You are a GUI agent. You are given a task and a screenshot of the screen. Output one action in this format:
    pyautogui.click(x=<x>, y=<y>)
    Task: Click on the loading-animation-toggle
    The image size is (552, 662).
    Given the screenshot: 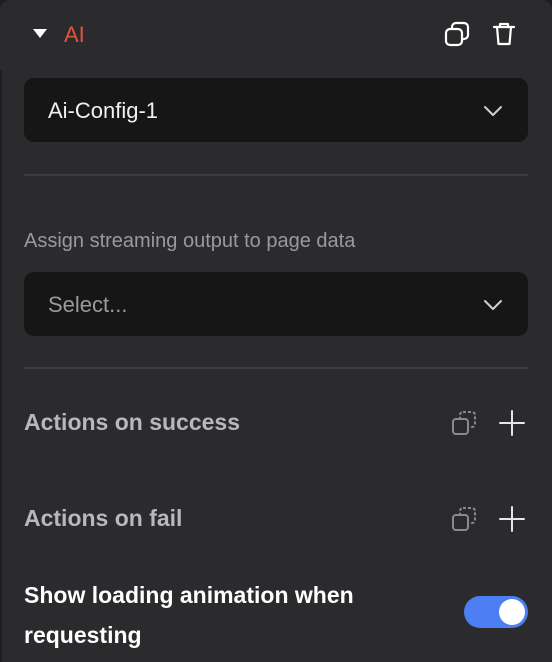 What is the action you would take?
    pyautogui.click(x=496, y=612)
    